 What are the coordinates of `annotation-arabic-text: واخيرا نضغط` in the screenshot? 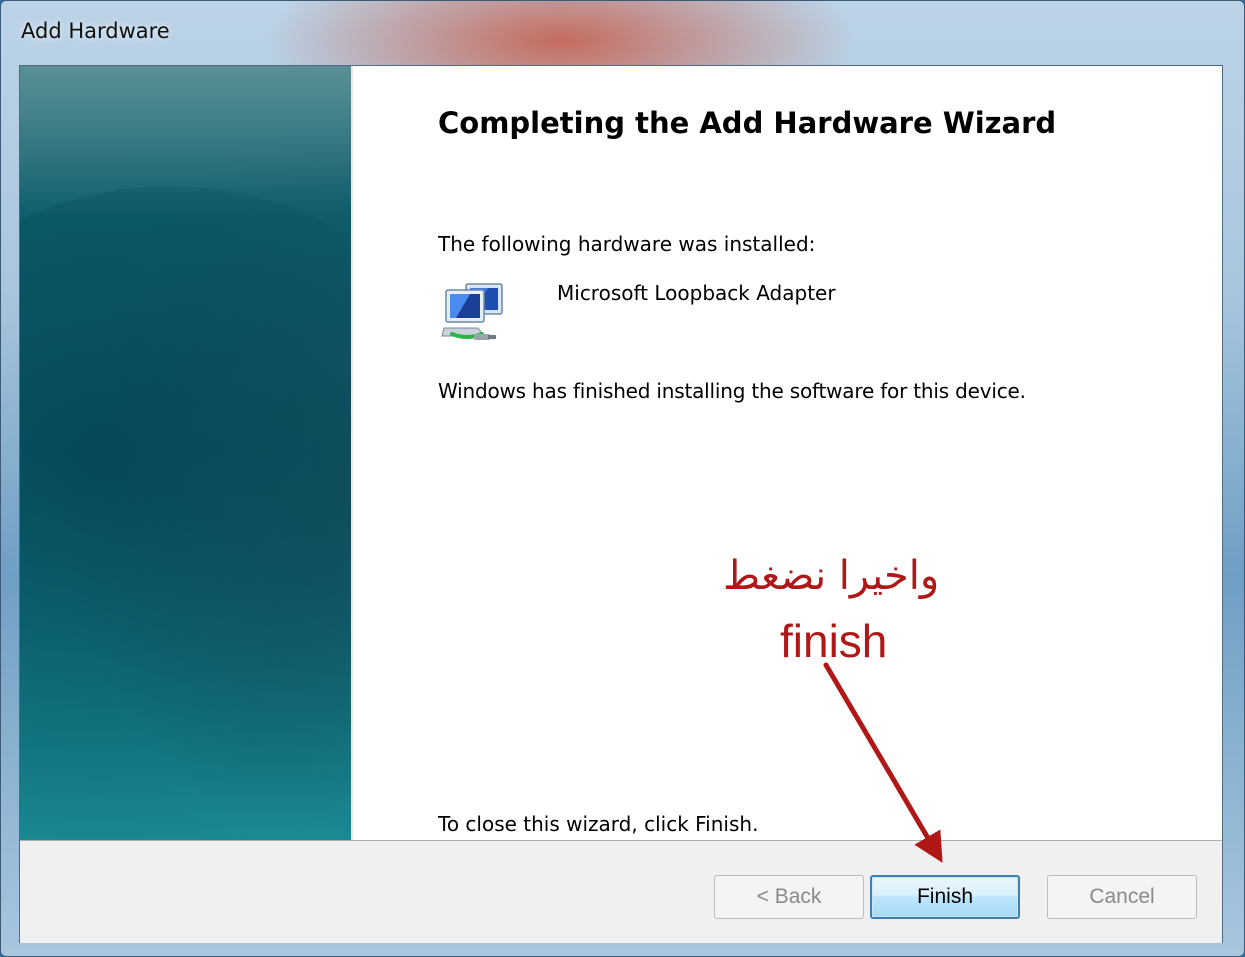 It's located at (831, 576).